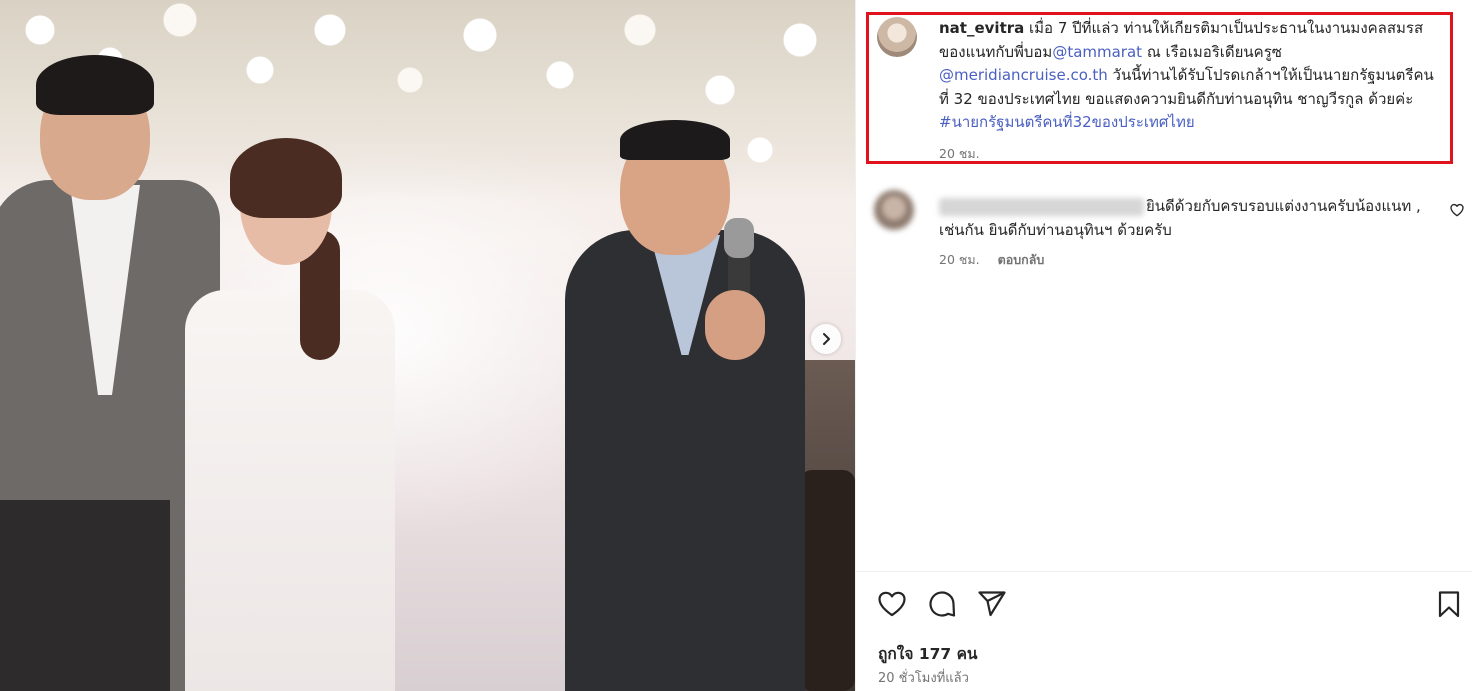 Image resolution: width=1472 pixels, height=691 pixels. I want to click on actions-divider, so click(1164, 571).